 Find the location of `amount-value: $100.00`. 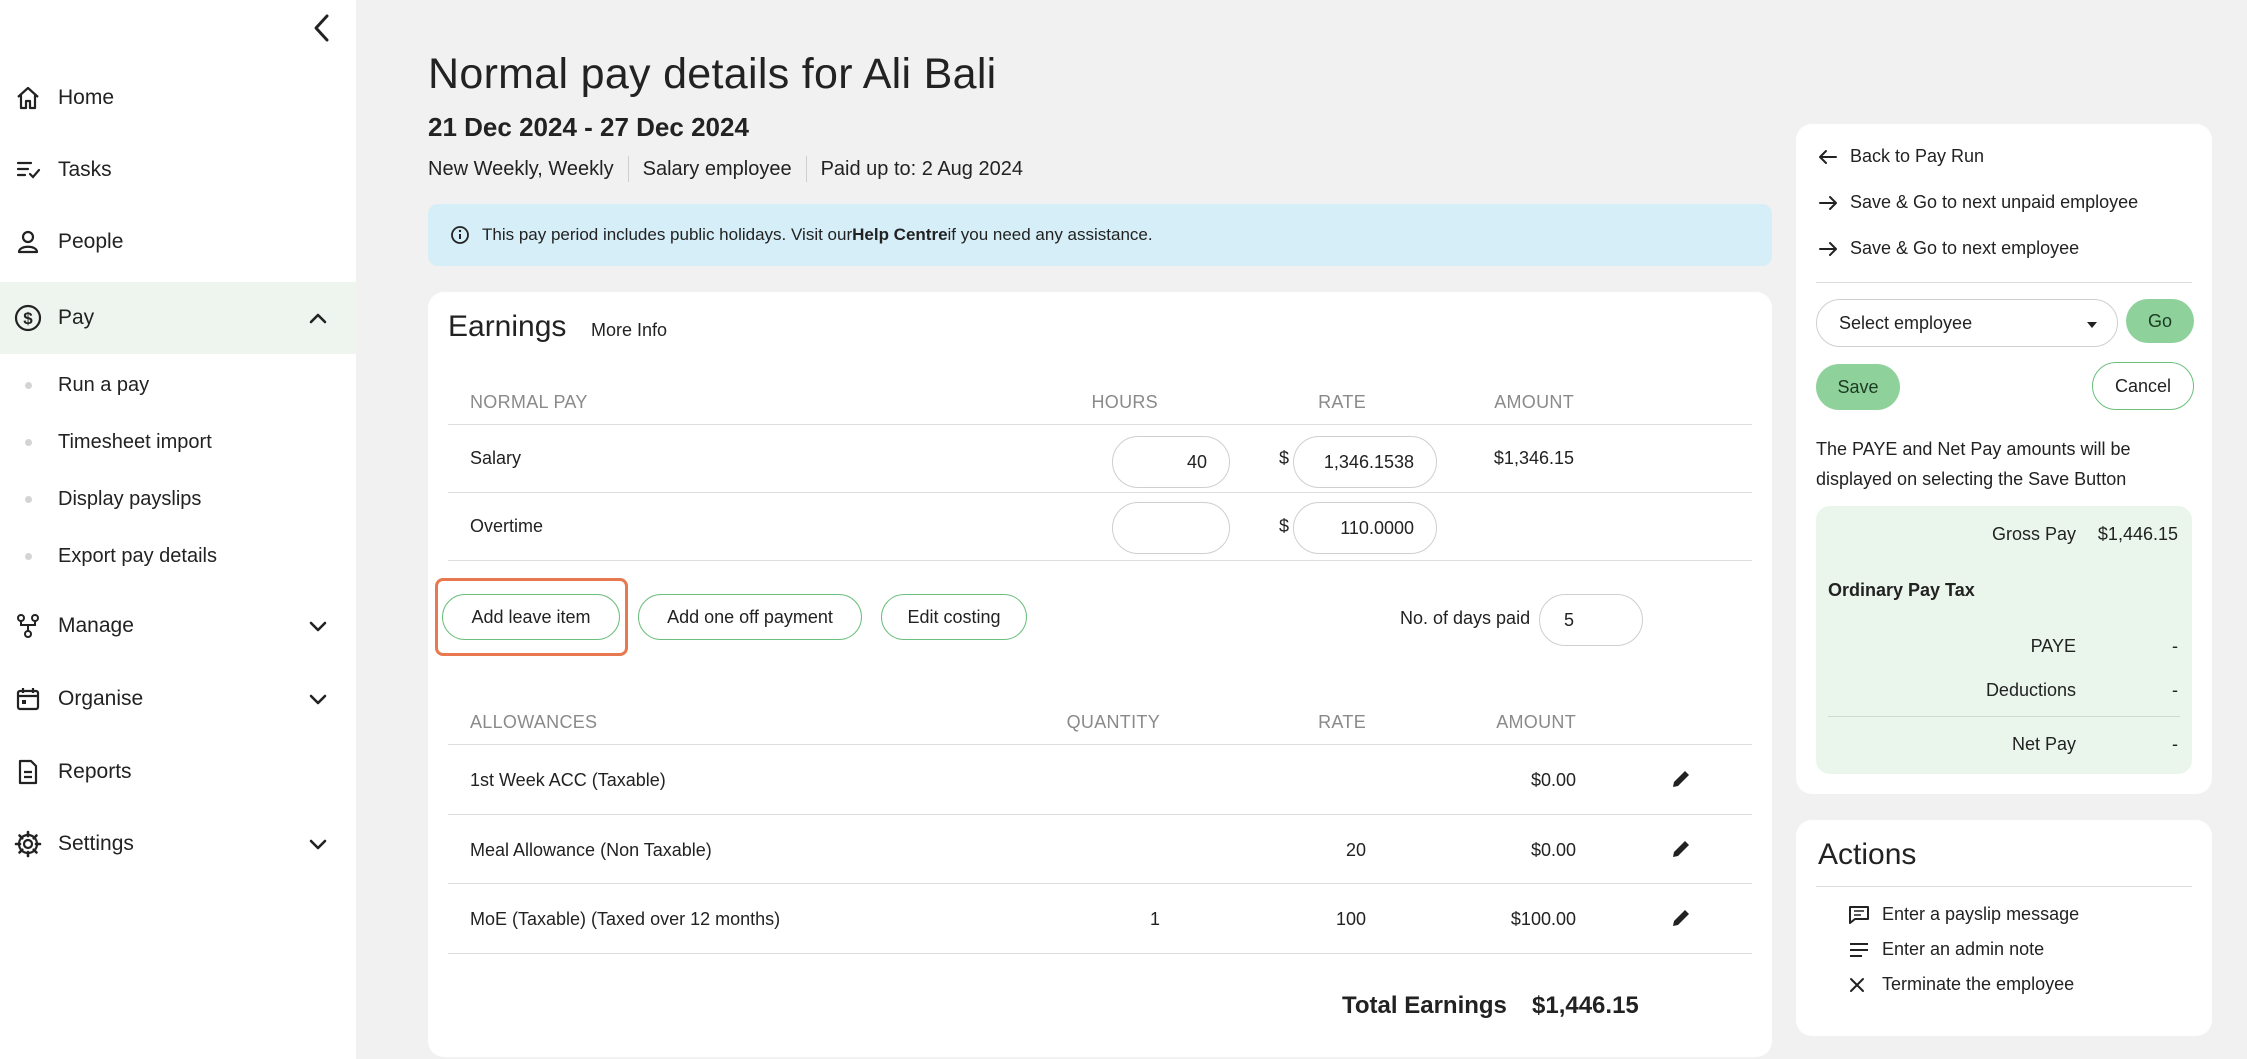

amount-value: $100.00 is located at coordinates (1543, 919).